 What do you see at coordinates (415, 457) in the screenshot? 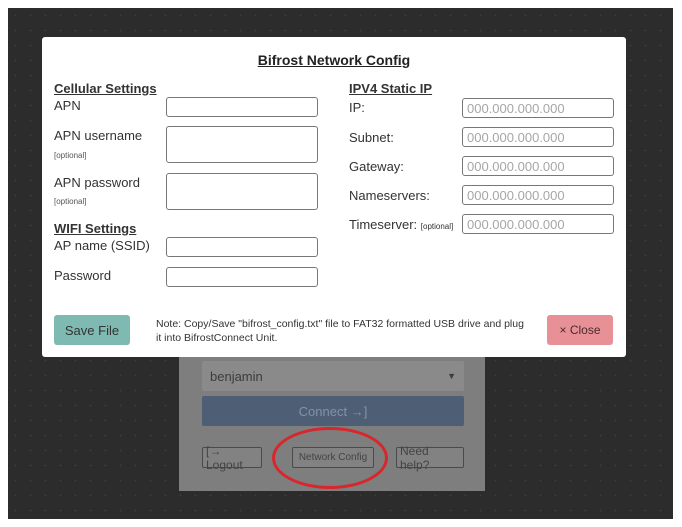
I see `need-help-label: Need help?` at bounding box center [415, 457].